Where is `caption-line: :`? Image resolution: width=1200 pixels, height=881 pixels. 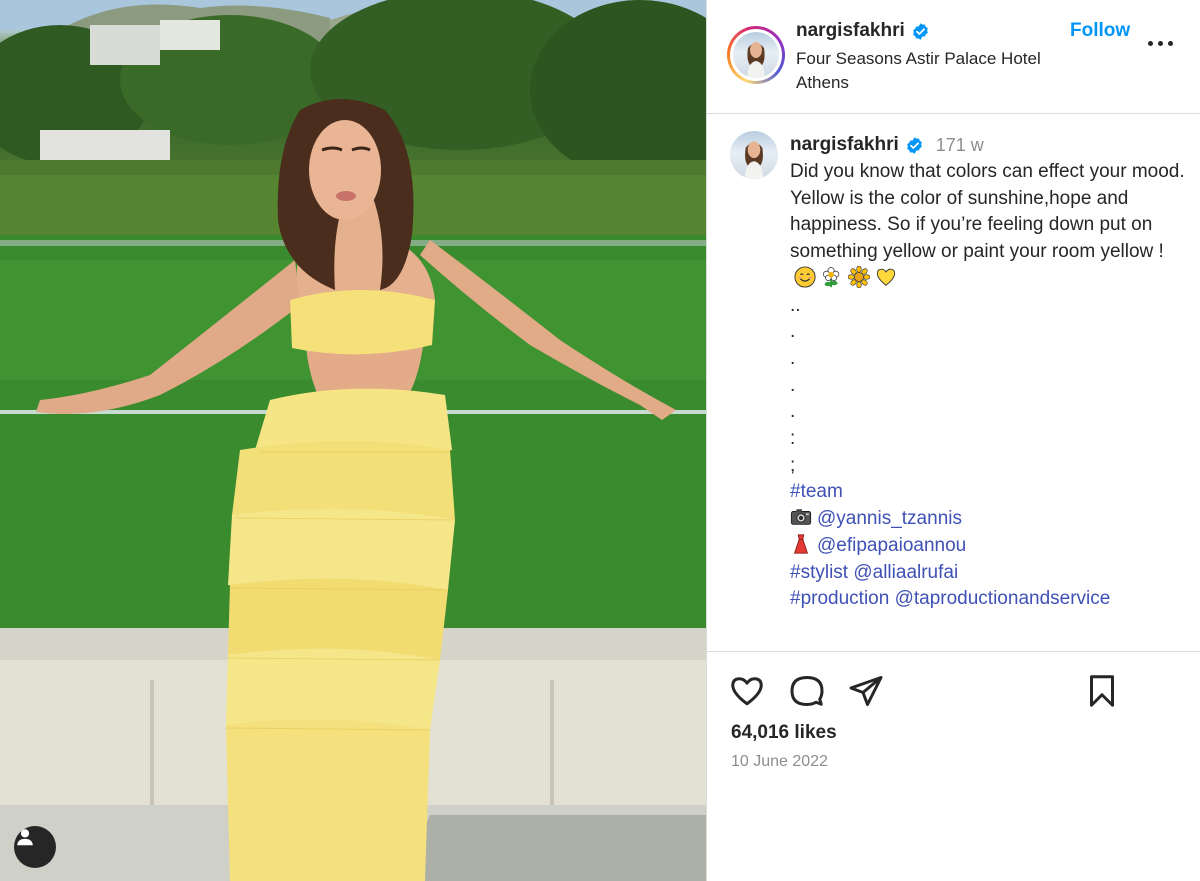
caption-line: : is located at coordinates (793, 439).